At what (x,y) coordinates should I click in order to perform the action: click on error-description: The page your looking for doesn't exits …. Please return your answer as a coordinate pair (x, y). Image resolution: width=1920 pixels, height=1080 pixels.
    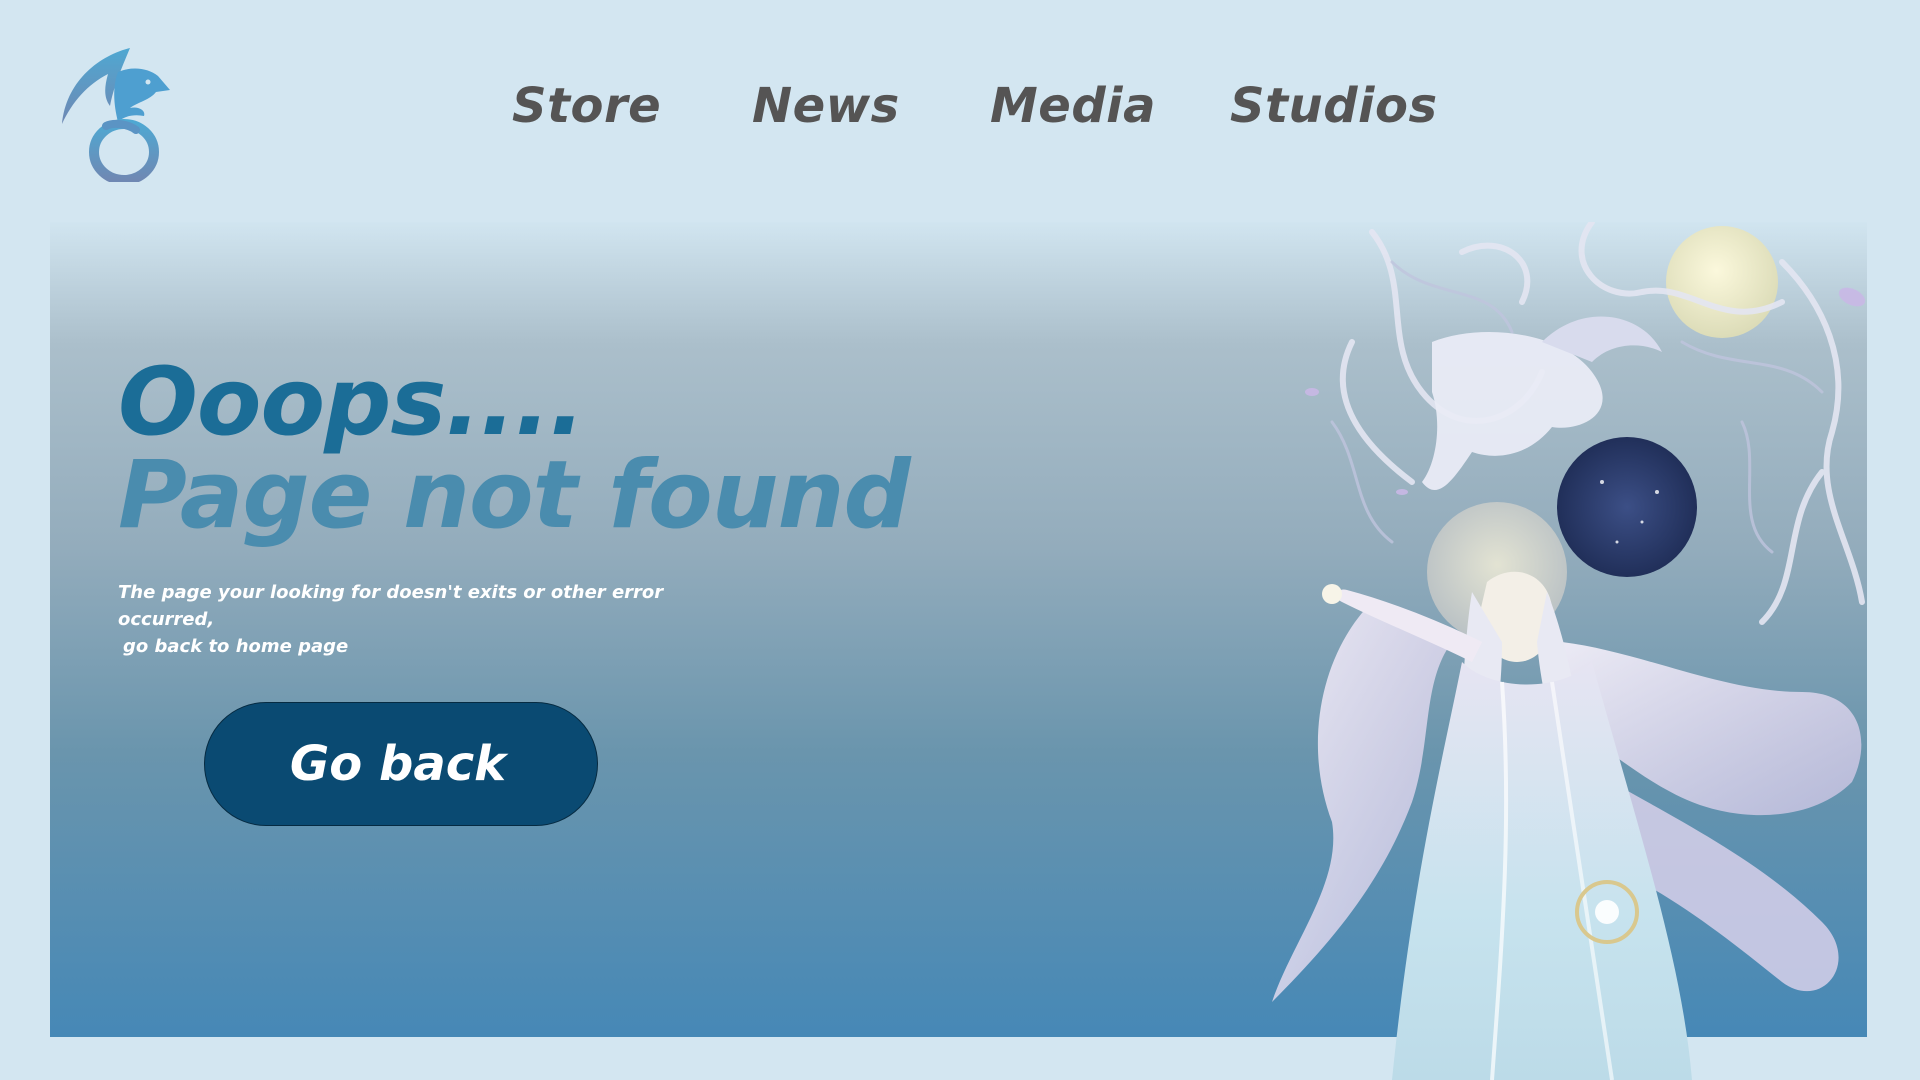
    Looking at the image, I should click on (428, 619).